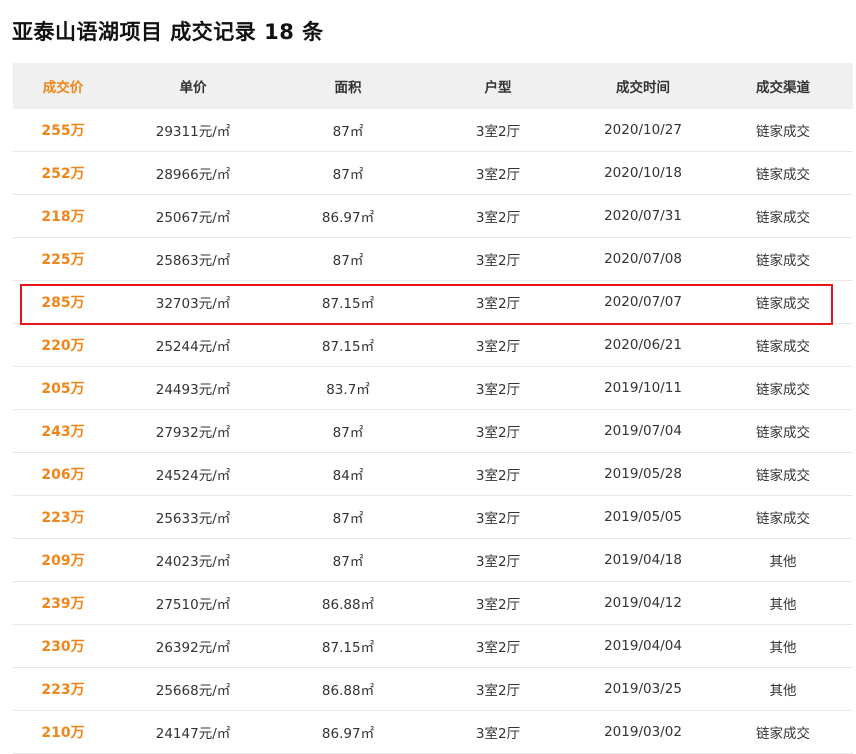 This screenshot has width=856, height=754. Describe the element at coordinates (193, 433) in the screenshot. I see `unit-price-cell: 27932元/㎡` at that location.